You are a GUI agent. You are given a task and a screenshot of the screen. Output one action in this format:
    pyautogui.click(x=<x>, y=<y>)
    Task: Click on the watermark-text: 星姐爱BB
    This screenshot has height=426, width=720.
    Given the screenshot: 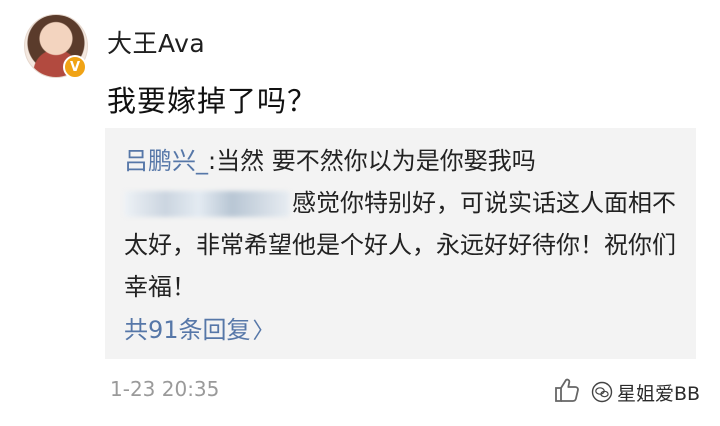 What is the action you would take?
    pyautogui.click(x=659, y=393)
    